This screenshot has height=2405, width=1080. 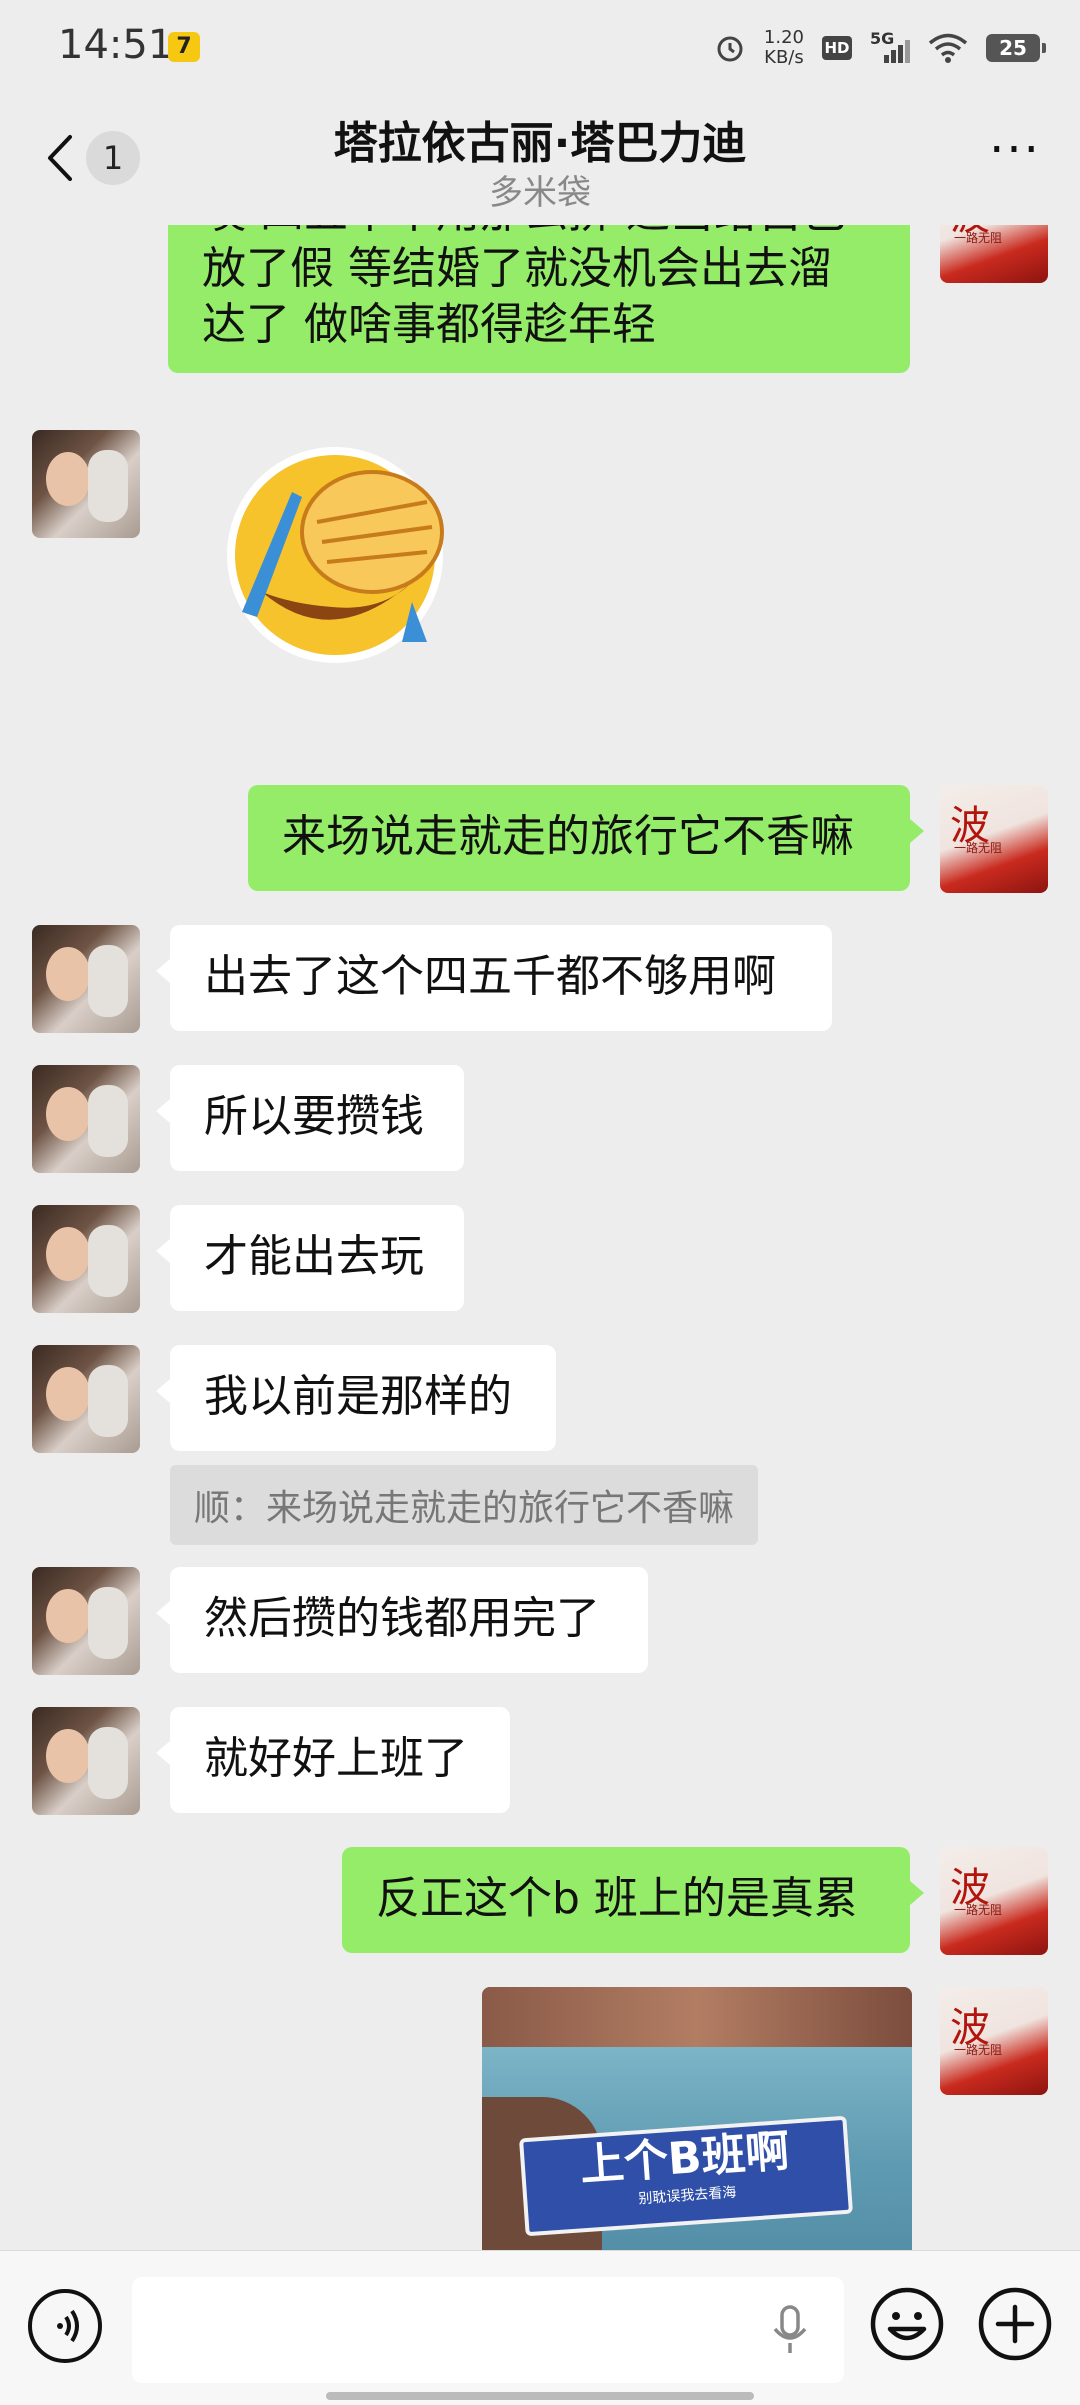 What do you see at coordinates (586, 838) in the screenshot?
I see `message-bubble-sent: 来场说走就走的旅行它不香嘛` at bounding box center [586, 838].